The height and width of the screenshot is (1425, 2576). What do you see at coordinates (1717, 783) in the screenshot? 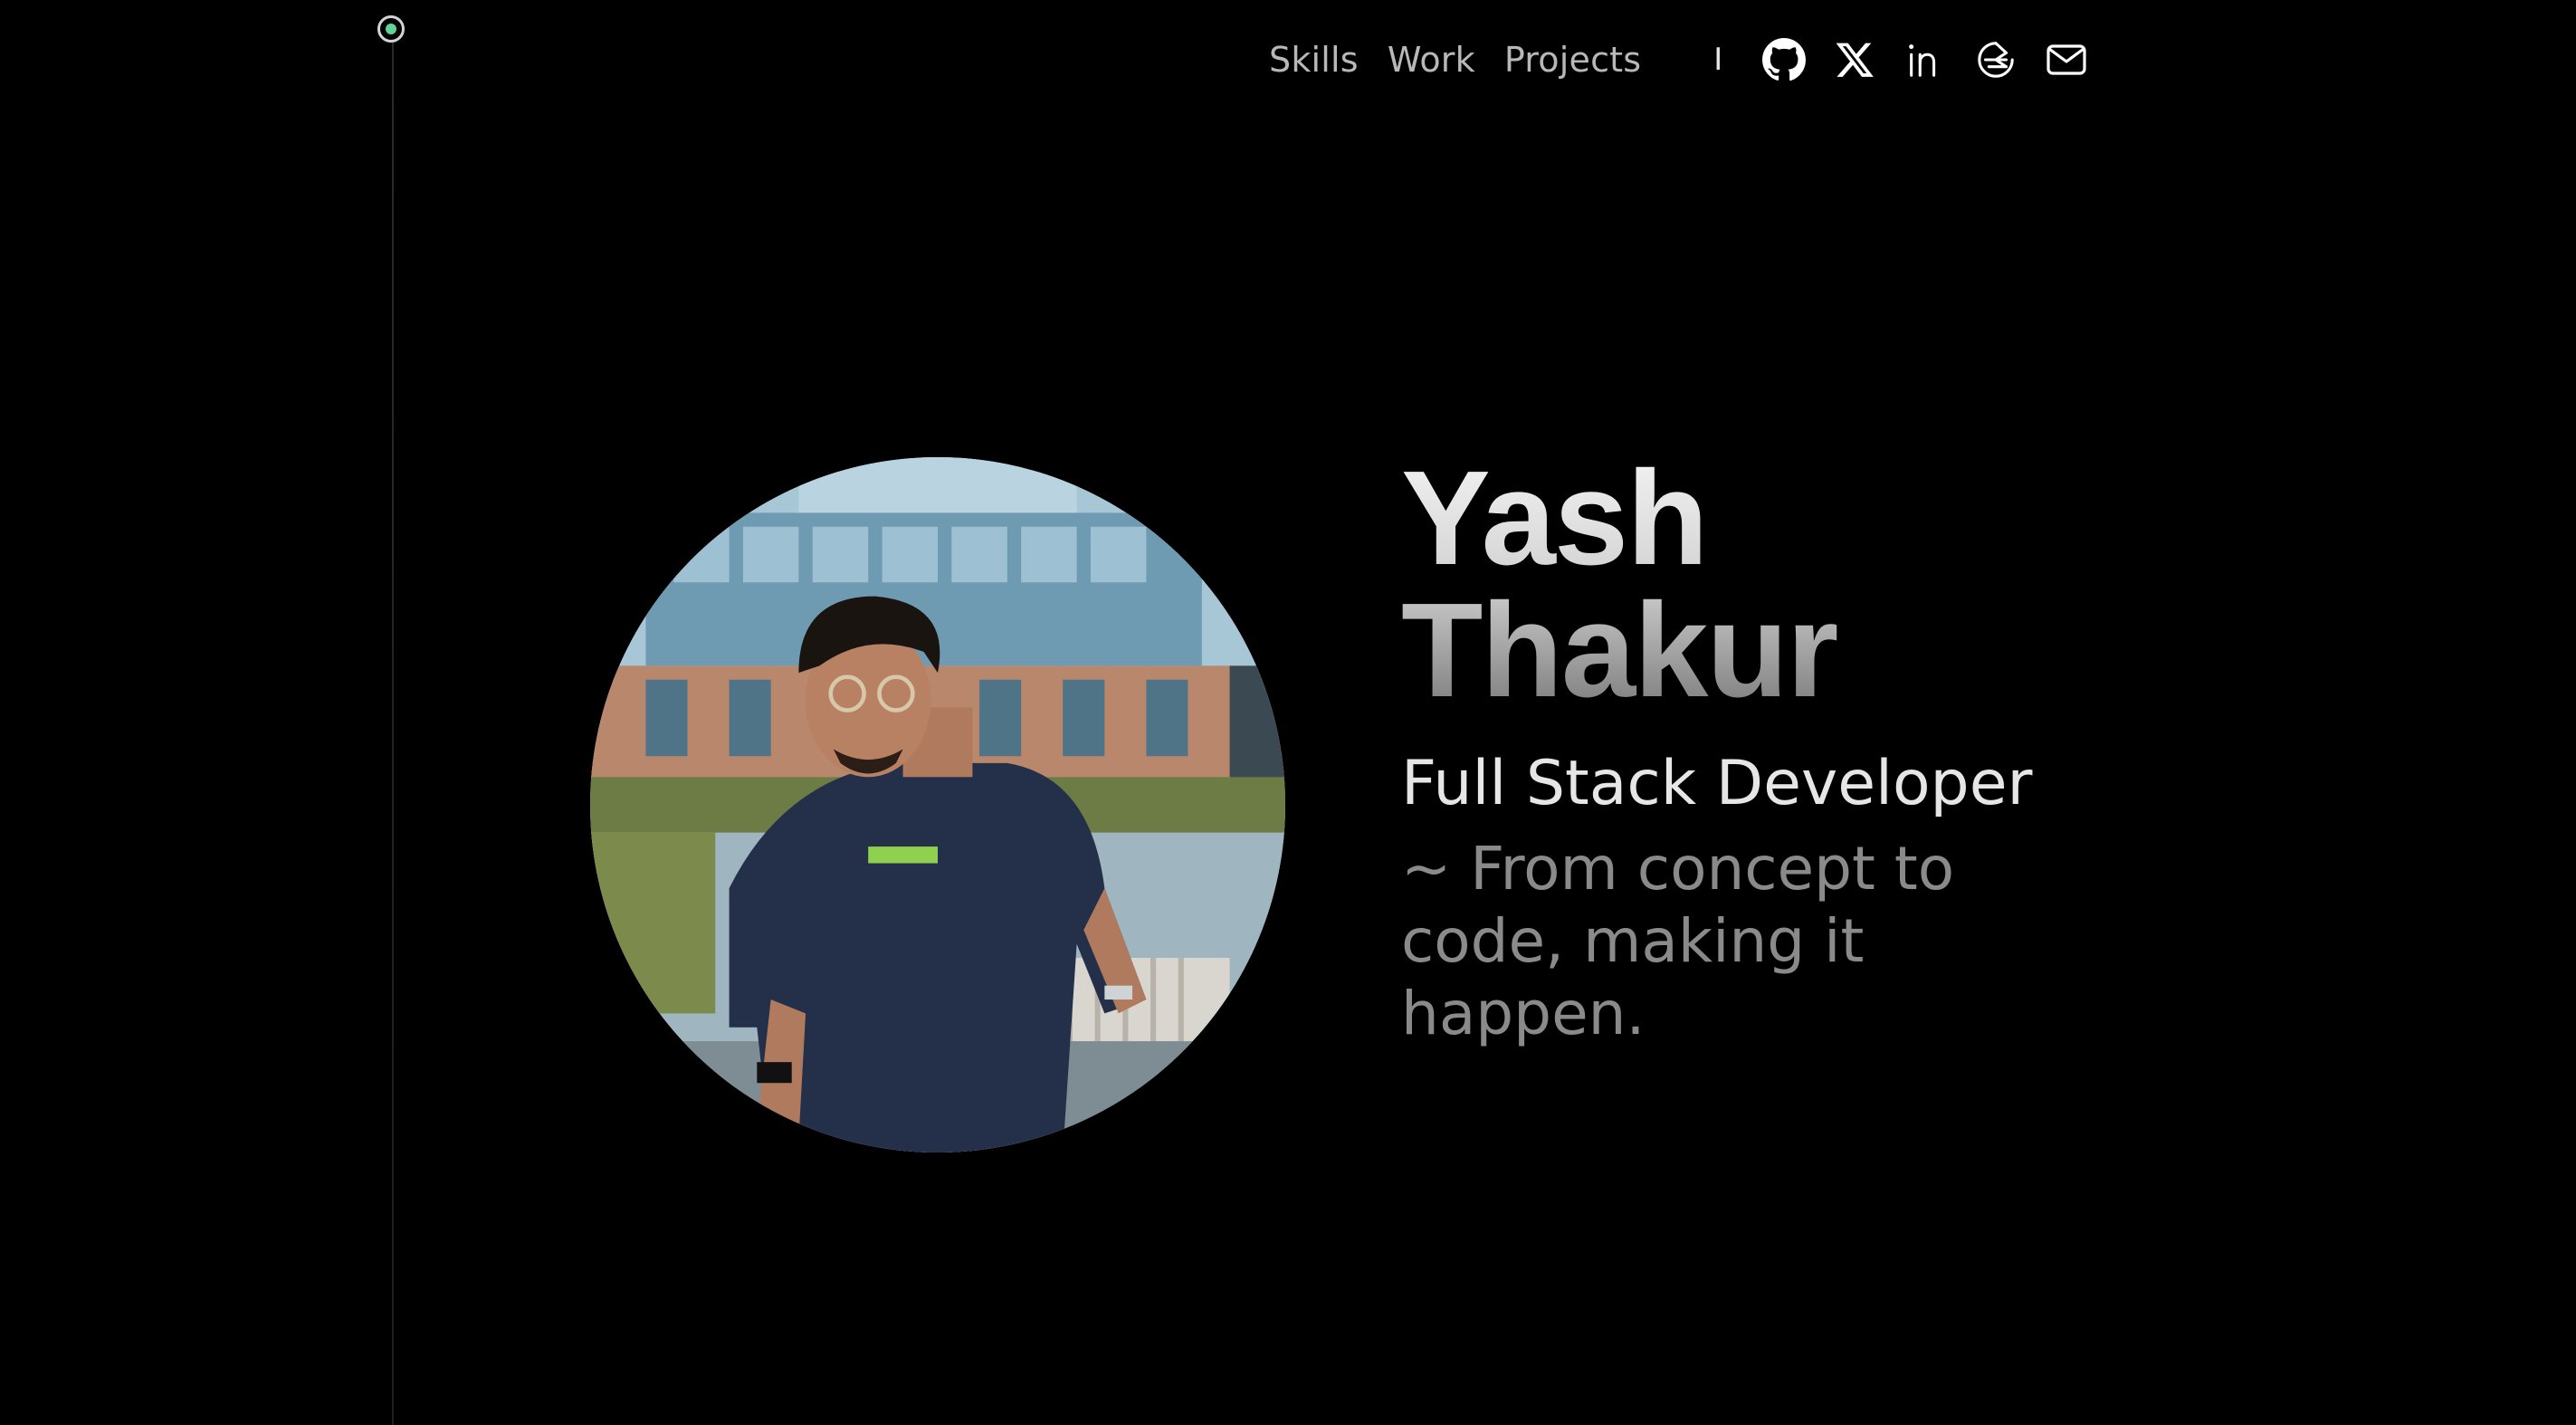
I see `hero-role: Full Stack Developer` at bounding box center [1717, 783].